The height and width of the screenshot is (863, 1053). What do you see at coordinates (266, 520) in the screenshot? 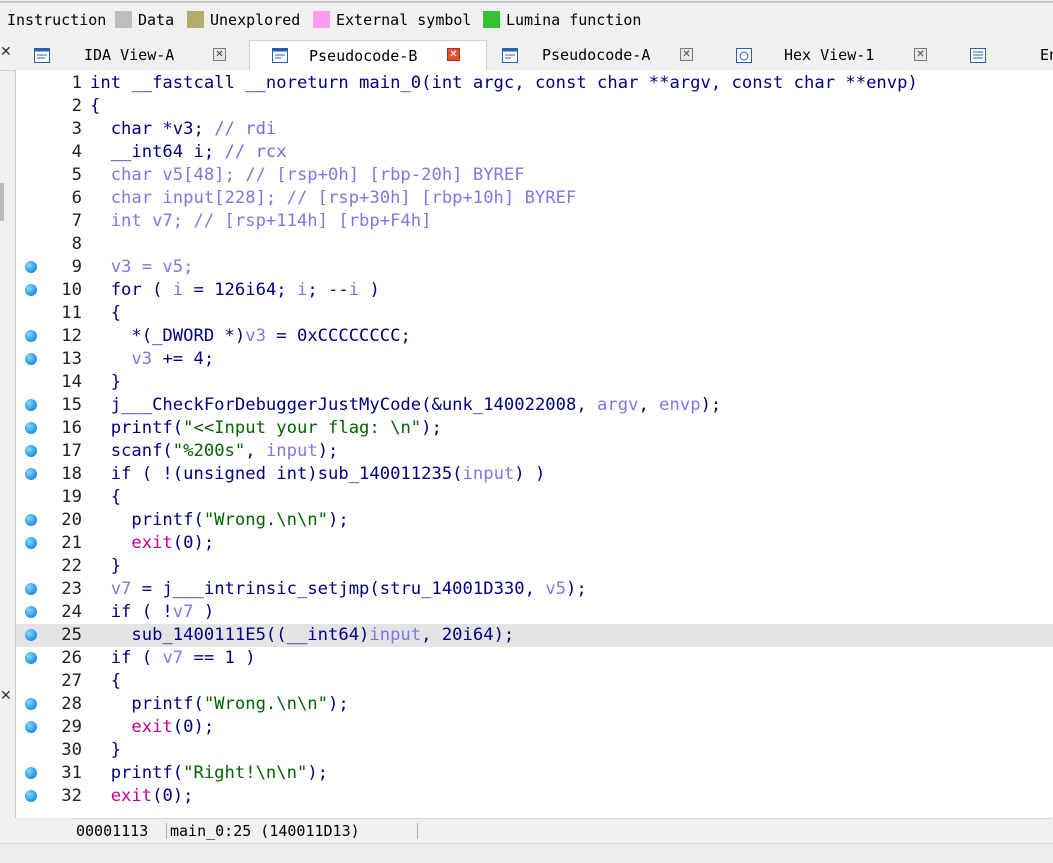
I see `code-token: "Wrong.\n\n"` at bounding box center [266, 520].